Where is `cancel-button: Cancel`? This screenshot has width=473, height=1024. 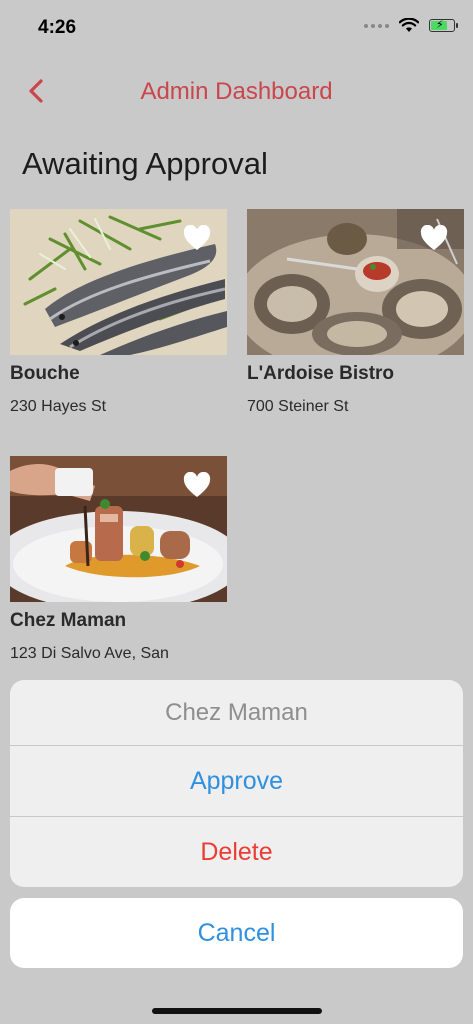
cancel-button: Cancel is located at coordinates (236, 933).